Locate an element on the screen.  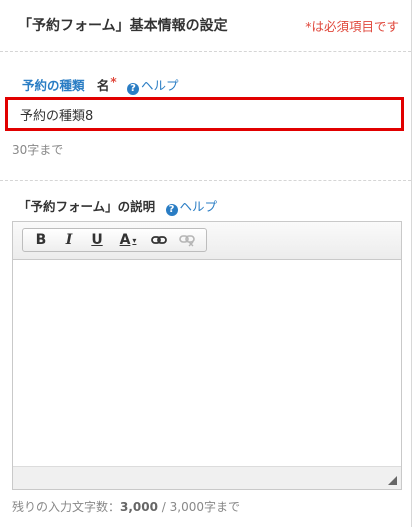
name-help-link: ヘルプ is located at coordinates (160, 85).